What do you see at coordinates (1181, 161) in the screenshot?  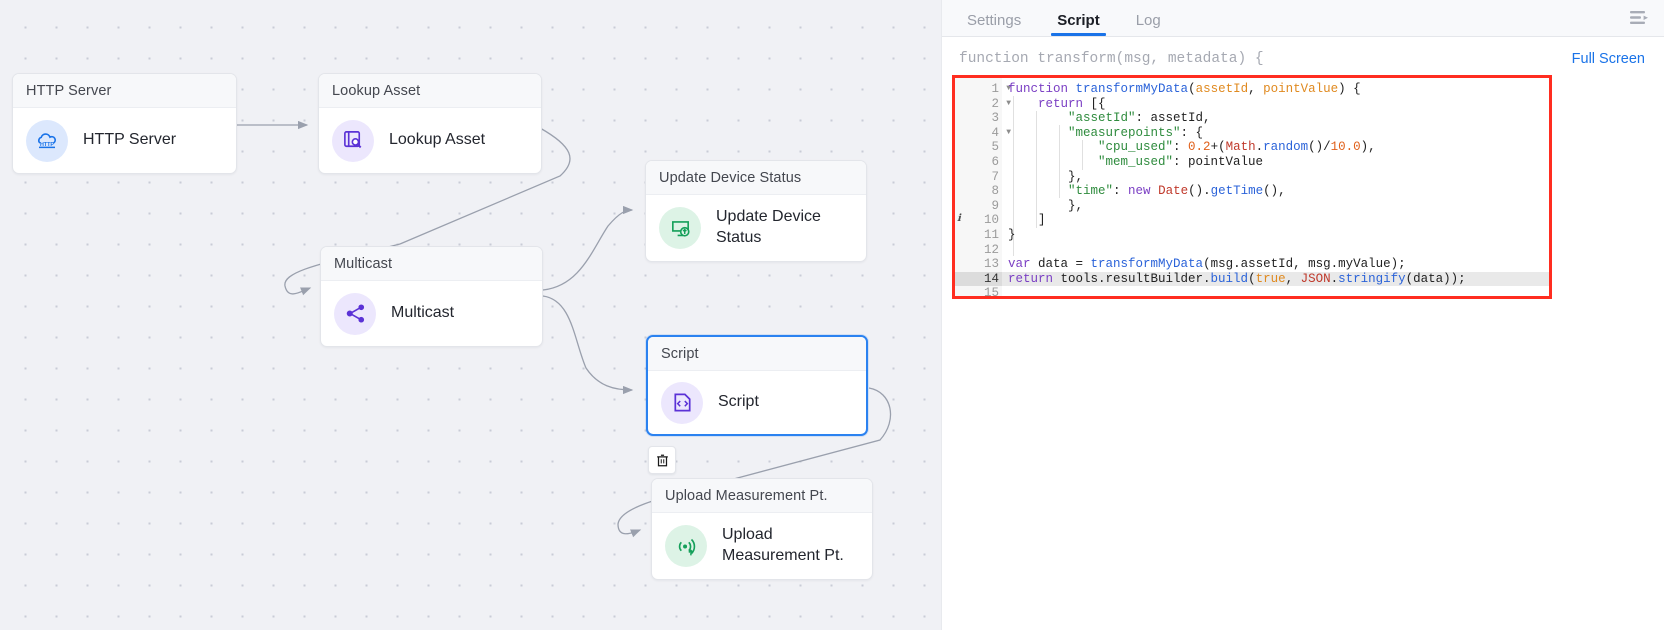 I see `code-line: "mem_used": pointValue` at bounding box center [1181, 161].